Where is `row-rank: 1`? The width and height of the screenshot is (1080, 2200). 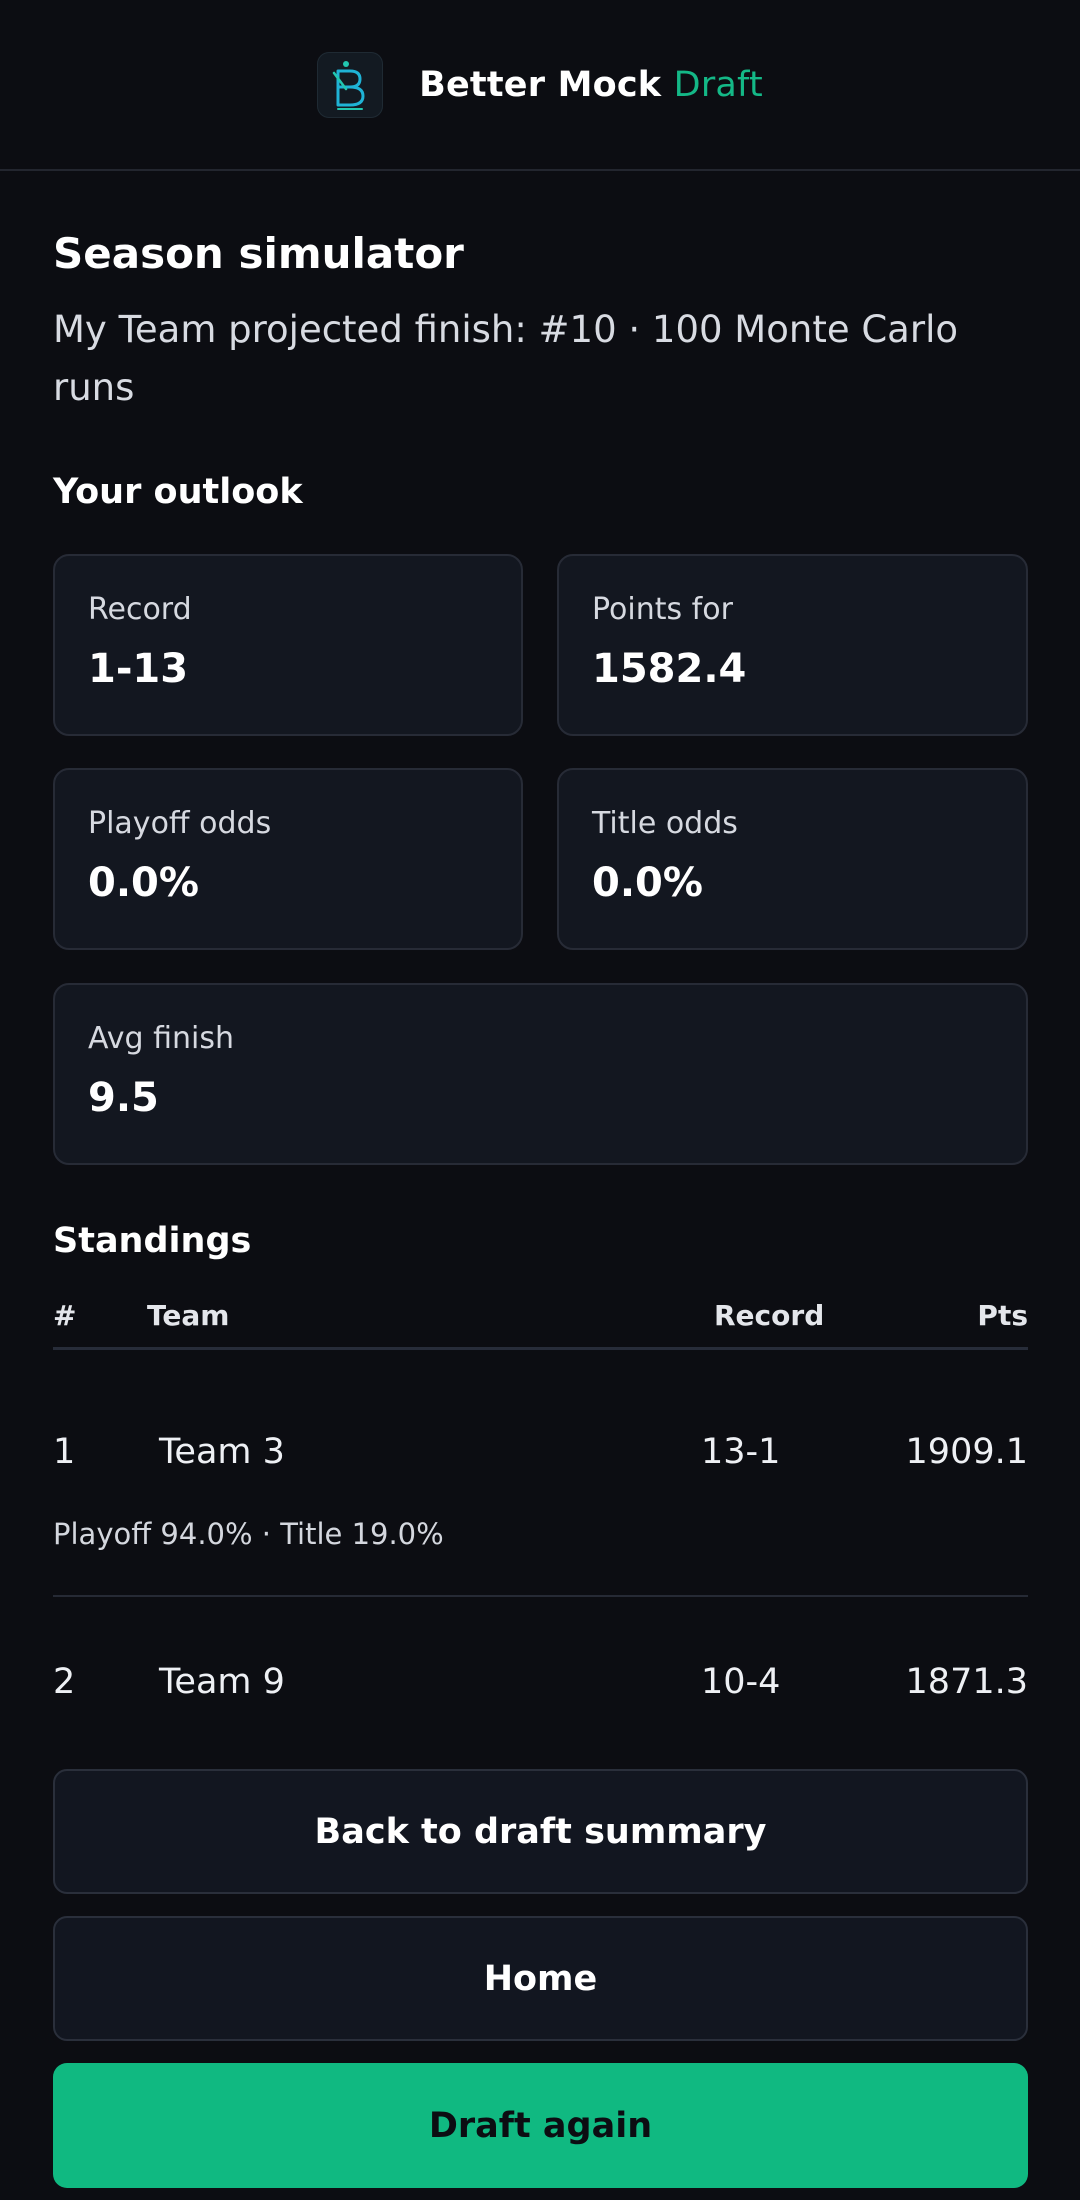
row-rank: 1 is located at coordinates (64, 1452).